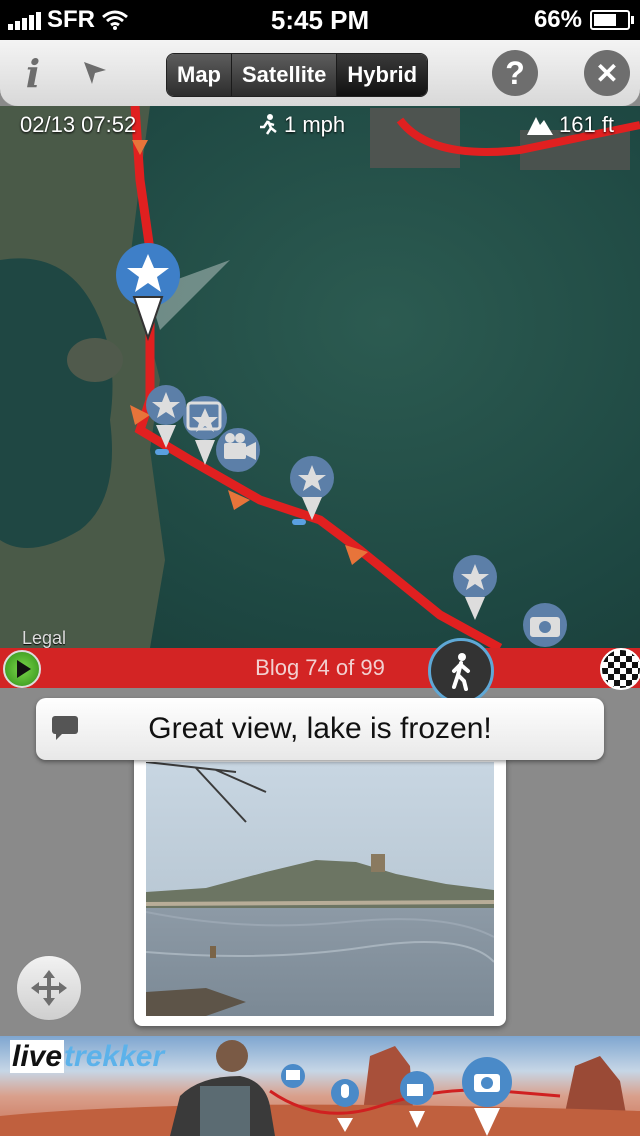 This screenshot has height=1136, width=640. I want to click on info-icon: i, so click(33, 73).